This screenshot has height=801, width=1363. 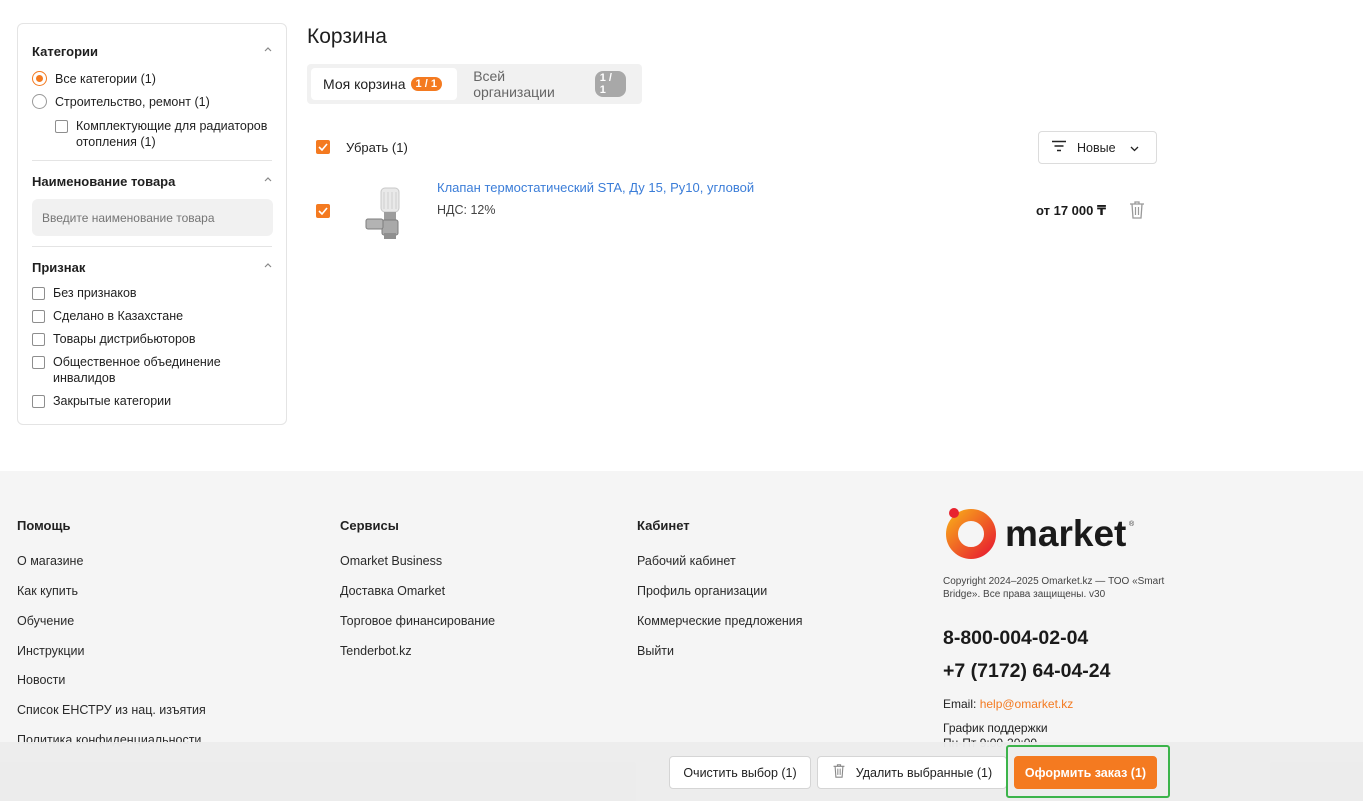 What do you see at coordinates (720, 629) in the screenshot?
I see `footer-link: Коммерческие предложения` at bounding box center [720, 629].